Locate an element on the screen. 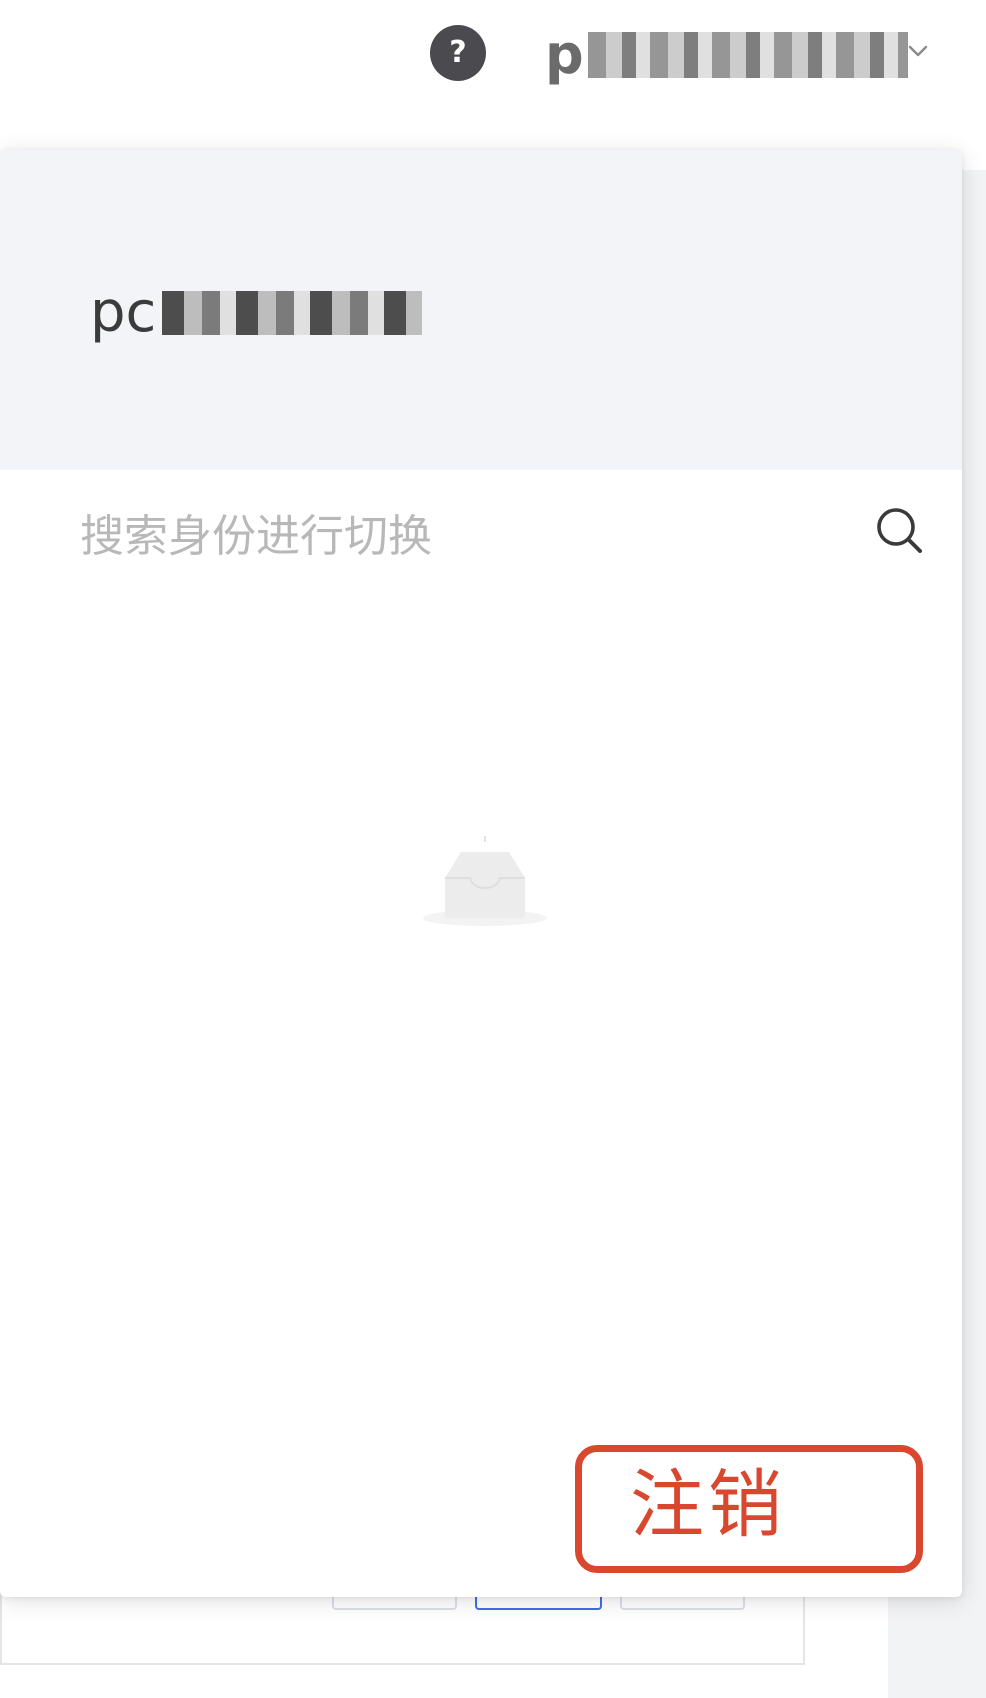  user-name-prefix: p is located at coordinates (564, 54).